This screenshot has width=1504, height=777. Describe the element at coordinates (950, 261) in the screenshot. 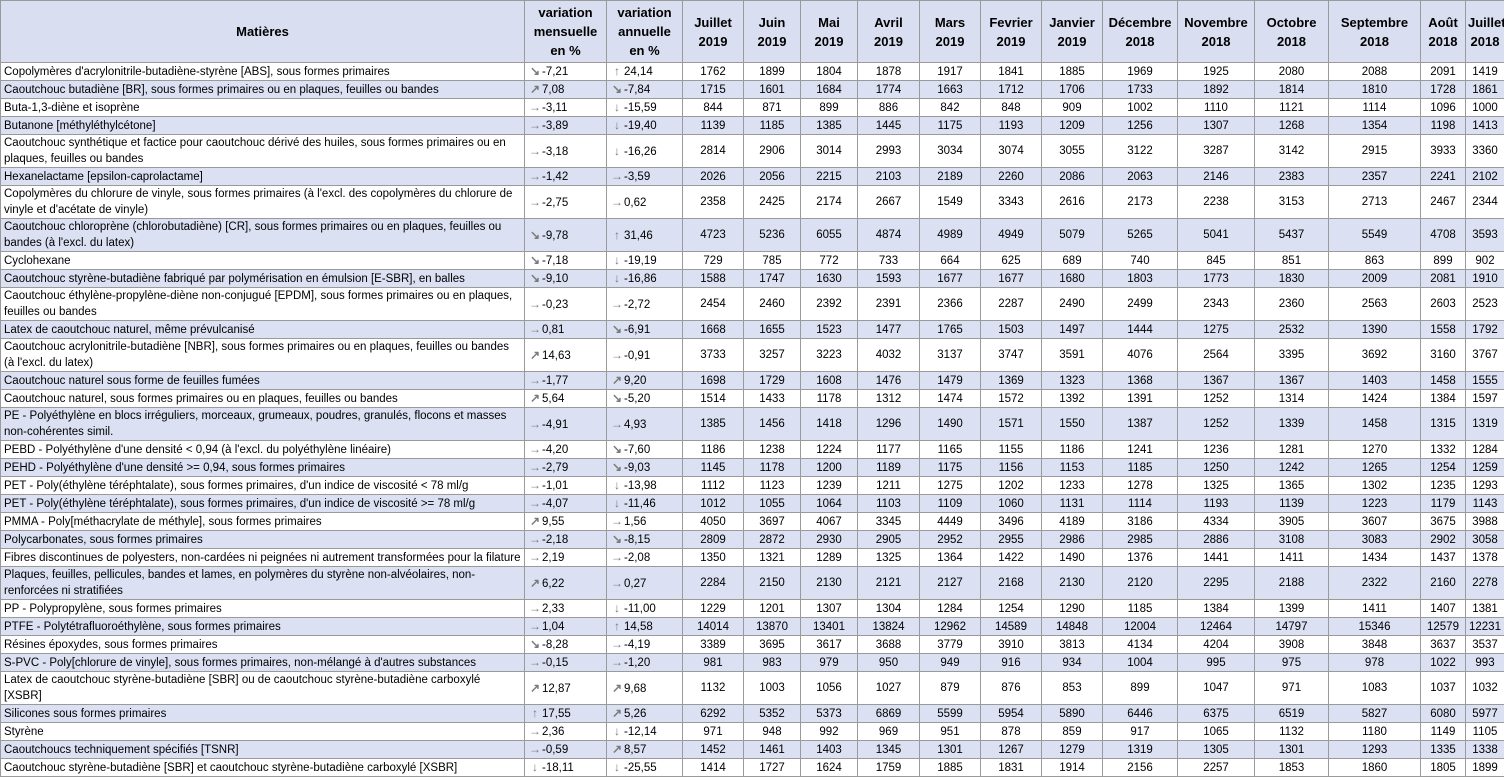

I see `monthly-value-cell: 664` at that location.